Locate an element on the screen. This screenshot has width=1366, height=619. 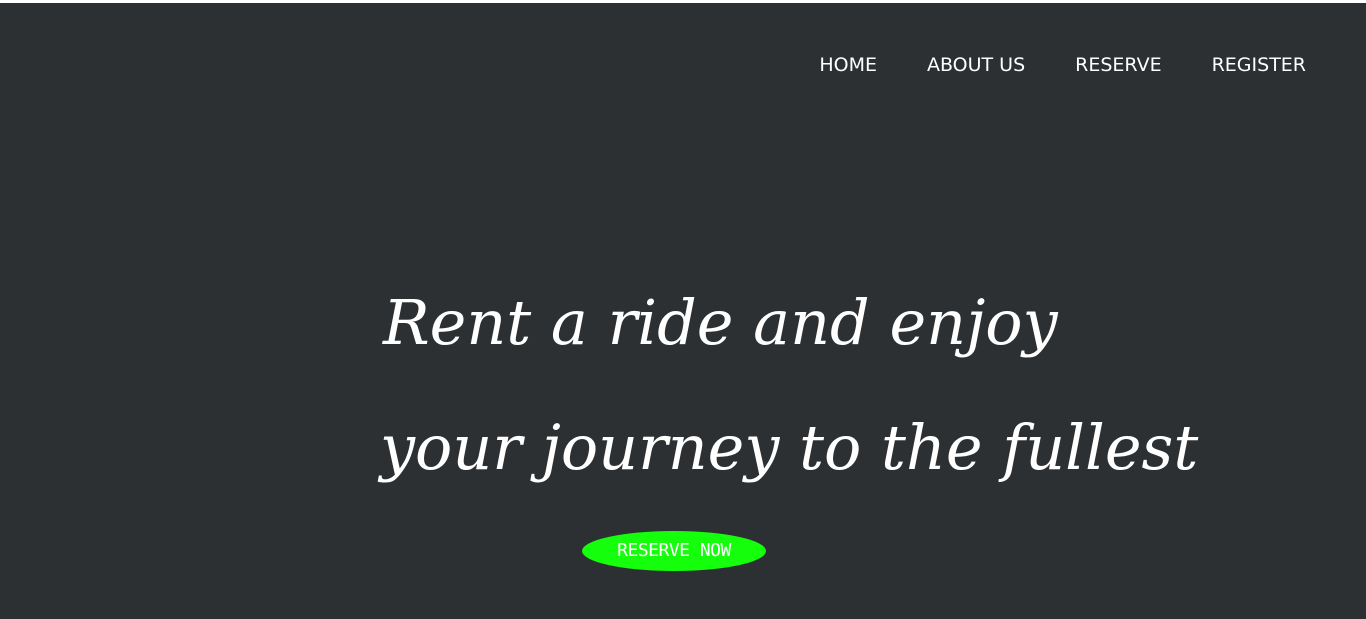
nav-item-about-us: ABOUT US is located at coordinates (976, 65).